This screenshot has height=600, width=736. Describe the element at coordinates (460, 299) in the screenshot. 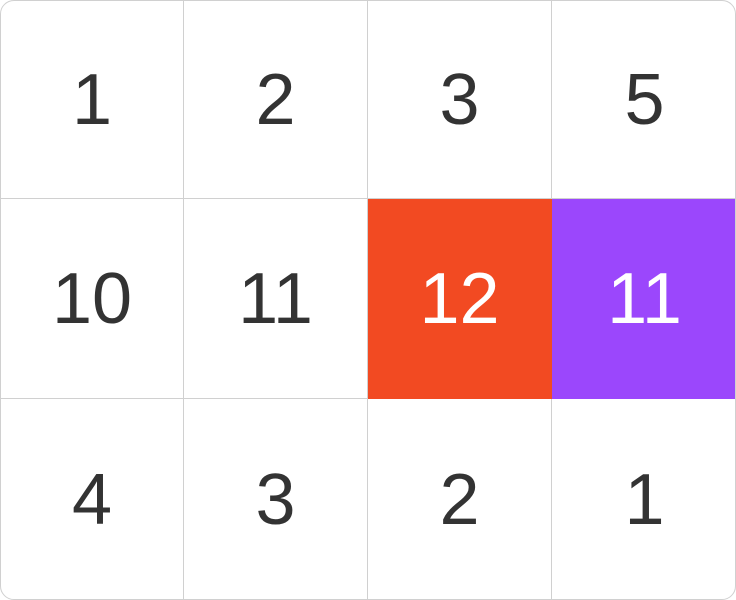

I see `board-cell-highlighted: 12` at that location.